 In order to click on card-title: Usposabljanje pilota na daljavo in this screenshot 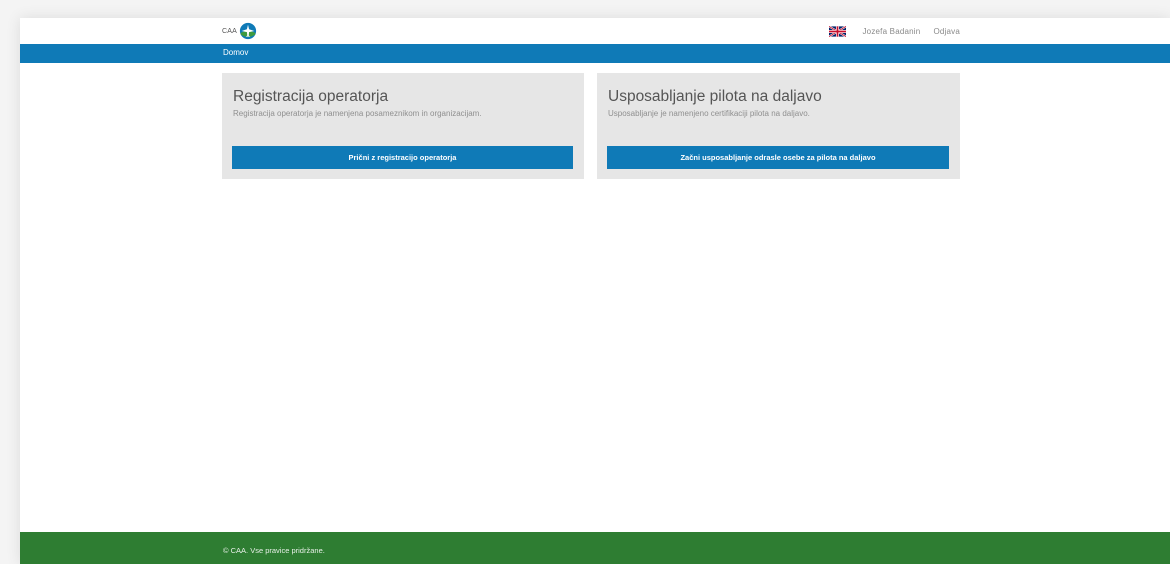, I will do `click(715, 96)`.